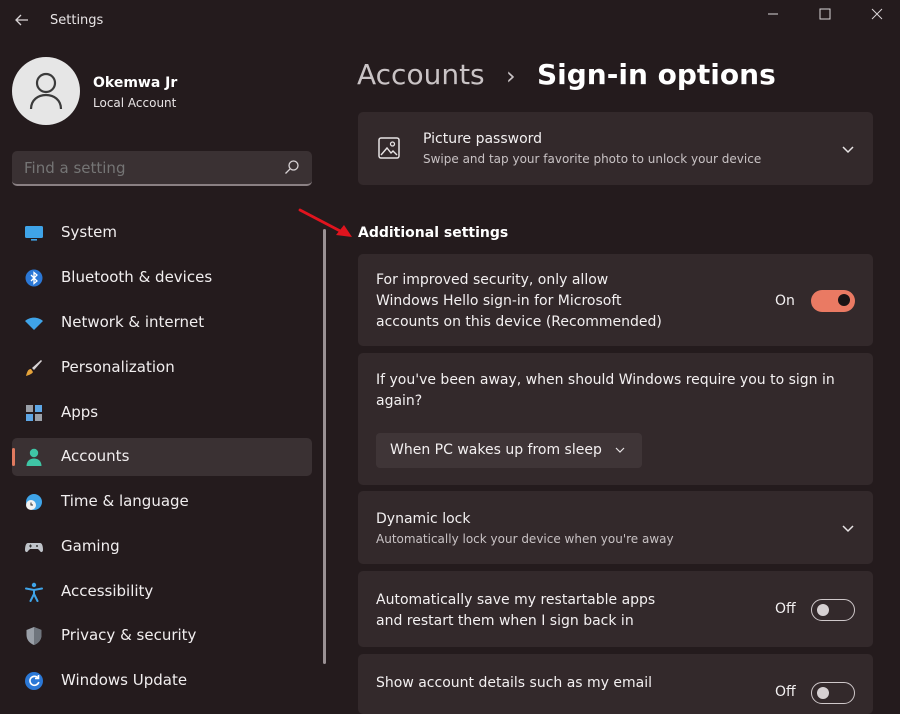  I want to click on sidebar-item-bluetooth: Bluetooth & devices, so click(162, 278).